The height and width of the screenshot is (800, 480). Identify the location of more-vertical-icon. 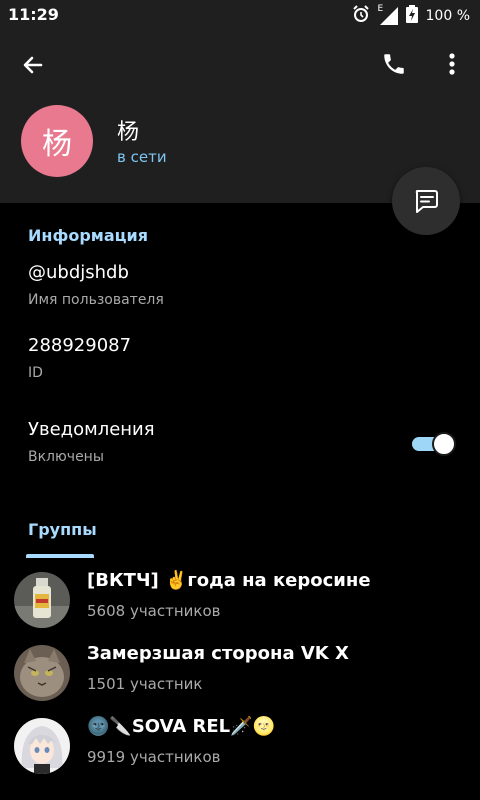
(452, 64).